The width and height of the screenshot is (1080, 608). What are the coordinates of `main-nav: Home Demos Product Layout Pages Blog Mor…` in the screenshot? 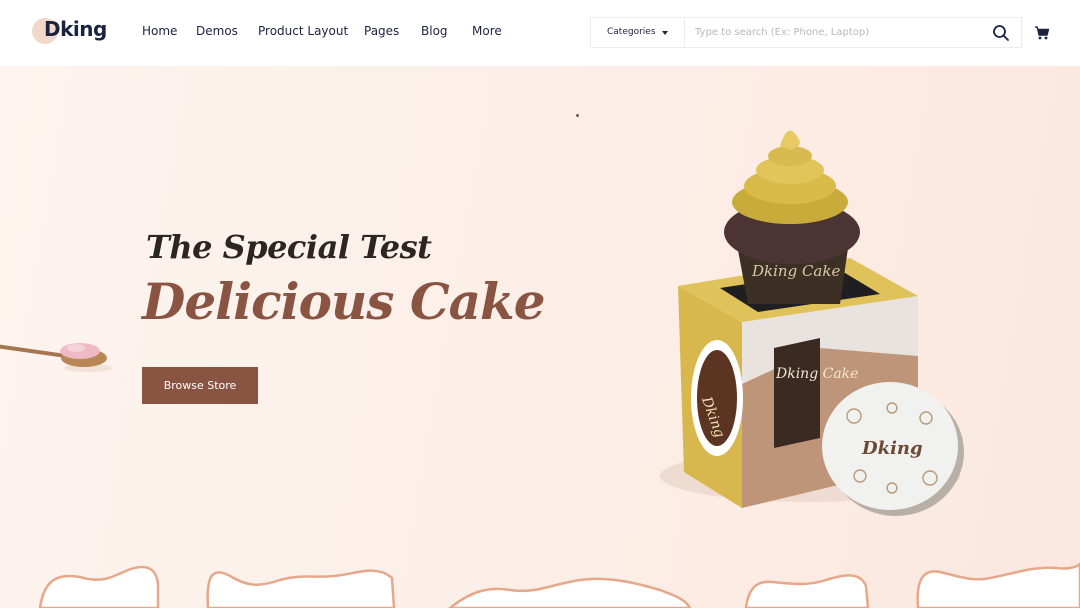 It's located at (327, 31).